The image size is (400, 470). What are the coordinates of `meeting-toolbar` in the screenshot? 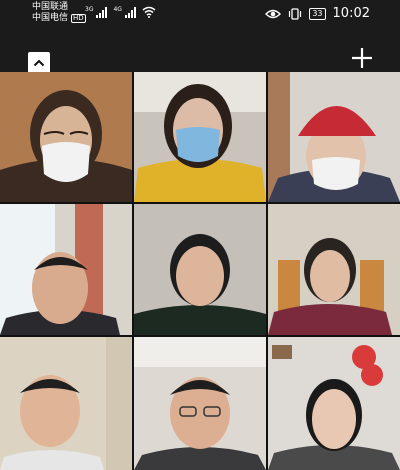 It's located at (200, 51).